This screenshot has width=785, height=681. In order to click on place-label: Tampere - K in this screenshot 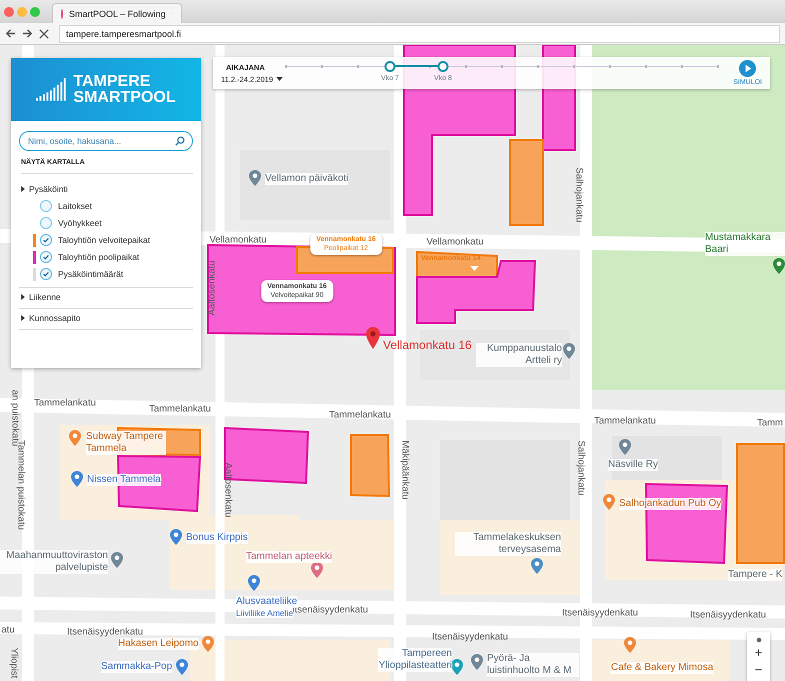, I will do `click(755, 575)`.